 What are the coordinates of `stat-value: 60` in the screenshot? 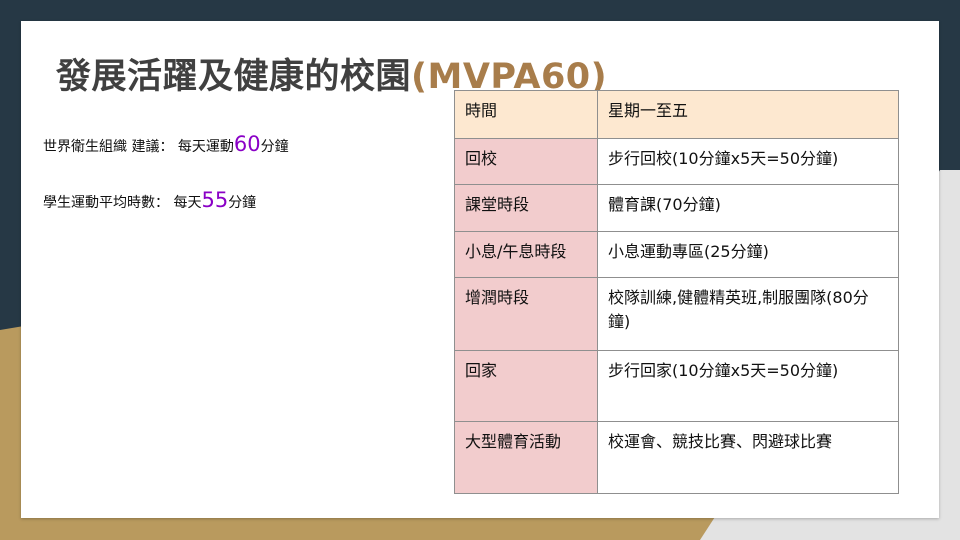 It's located at (247, 144).